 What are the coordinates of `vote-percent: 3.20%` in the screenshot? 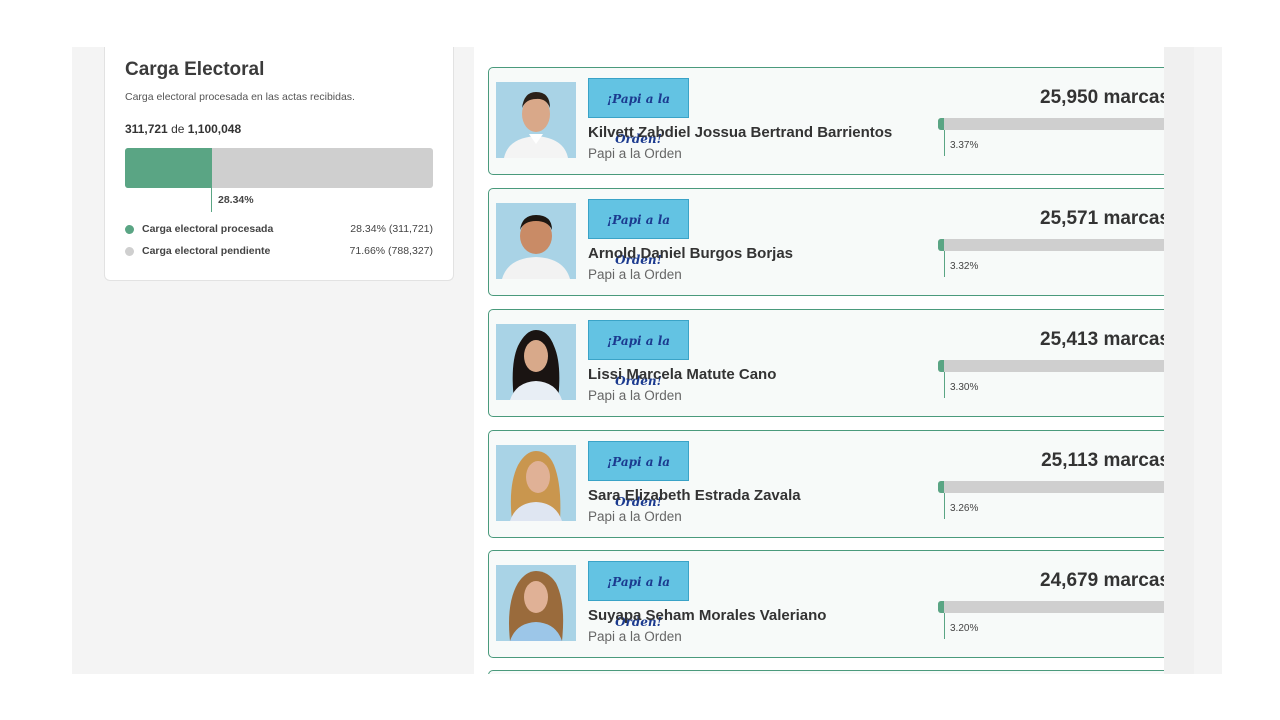 It's located at (964, 628).